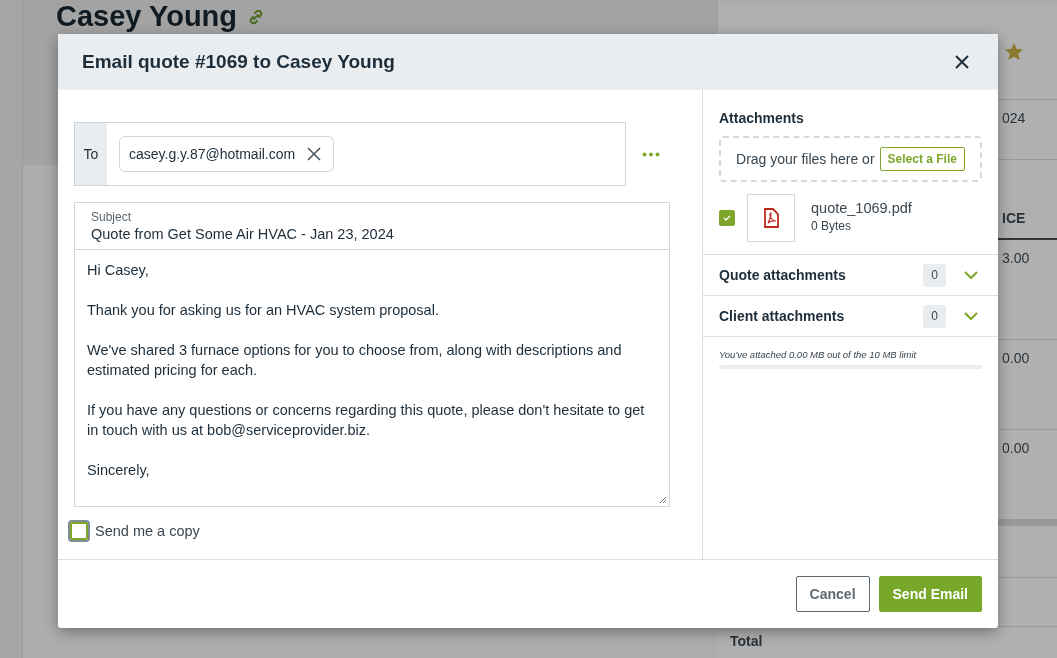 The width and height of the screenshot is (1057, 658). What do you see at coordinates (263, 310) in the screenshot?
I see `message-paragraph: Thank you for asking us for an HVAC system proposal.` at bounding box center [263, 310].